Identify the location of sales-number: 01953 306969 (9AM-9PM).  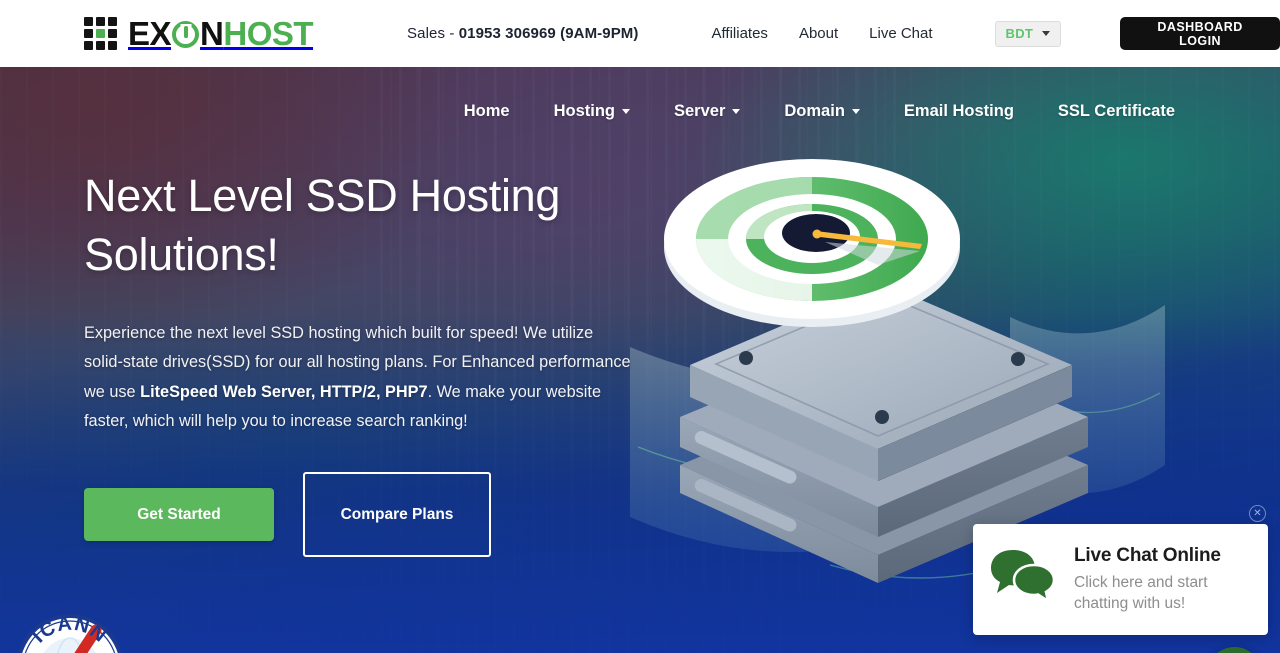
(549, 33).